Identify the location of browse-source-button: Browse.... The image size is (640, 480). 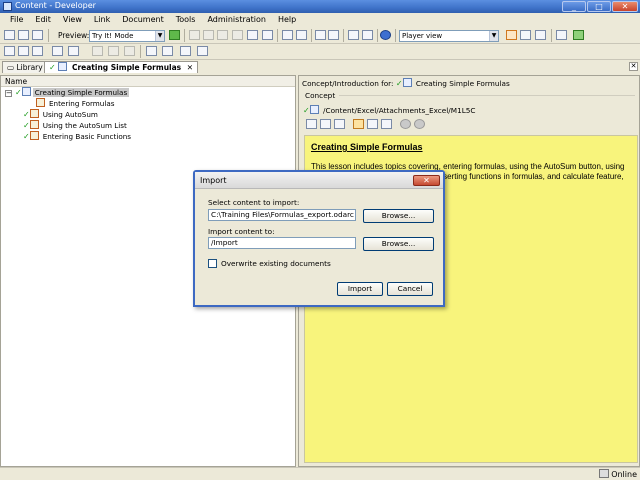
(398, 216).